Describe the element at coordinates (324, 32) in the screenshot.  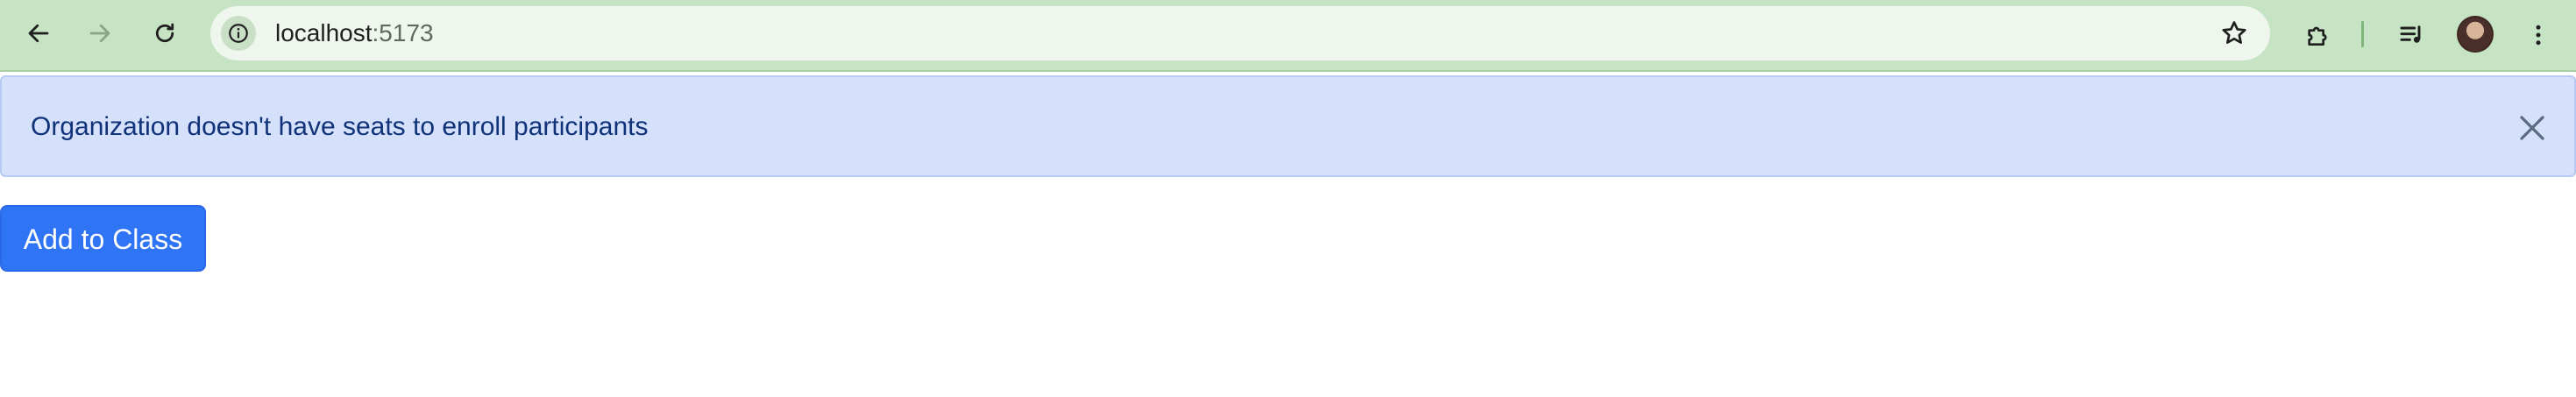
I see `url-host: localhost` at that location.